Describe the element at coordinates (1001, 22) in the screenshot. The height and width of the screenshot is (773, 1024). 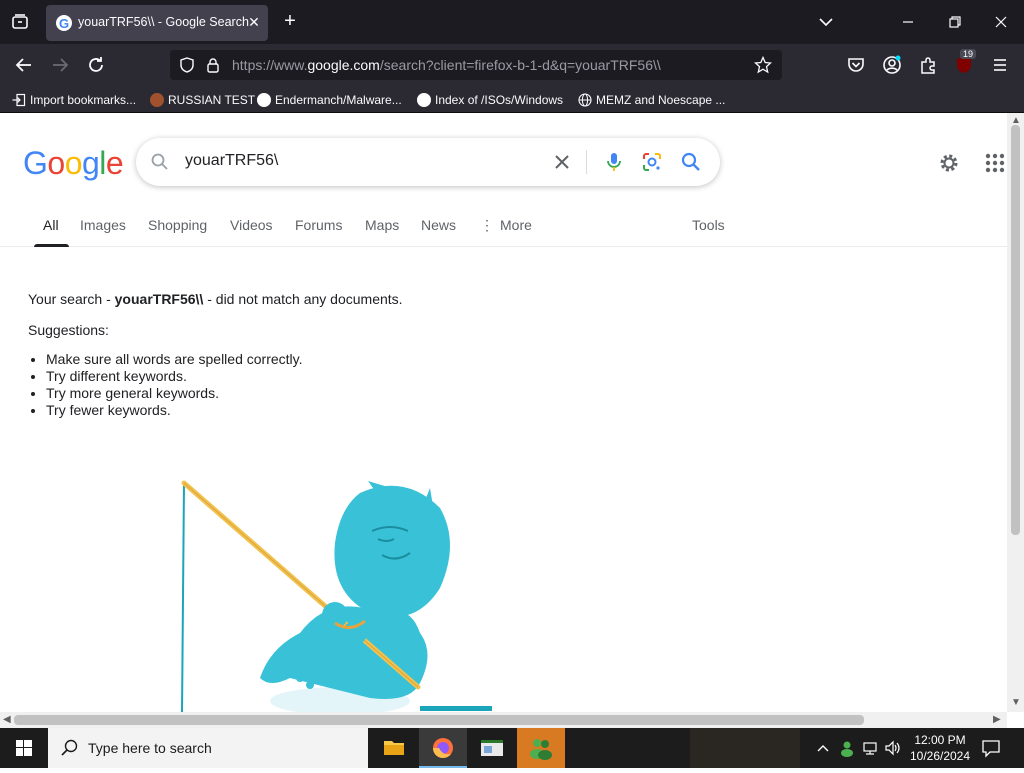
I see `close-window-icon` at that location.